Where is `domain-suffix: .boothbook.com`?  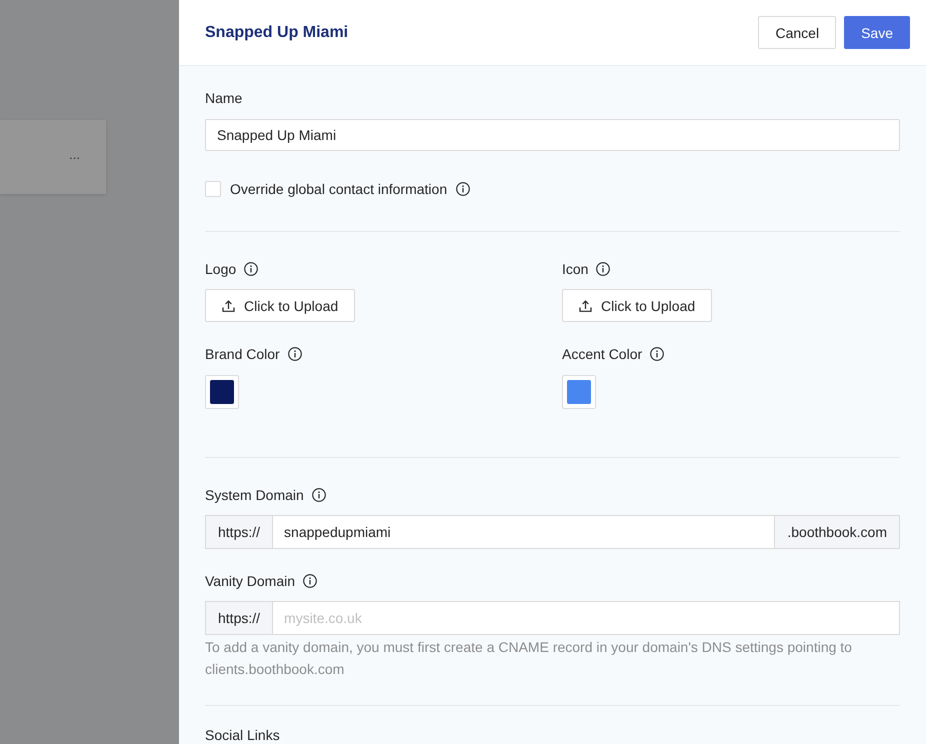 domain-suffix: .boothbook.com is located at coordinates (837, 532).